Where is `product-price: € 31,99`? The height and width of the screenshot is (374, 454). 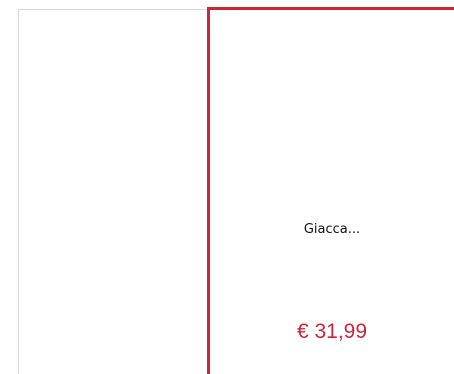
product-price: € 31,99 is located at coordinates (332, 331).